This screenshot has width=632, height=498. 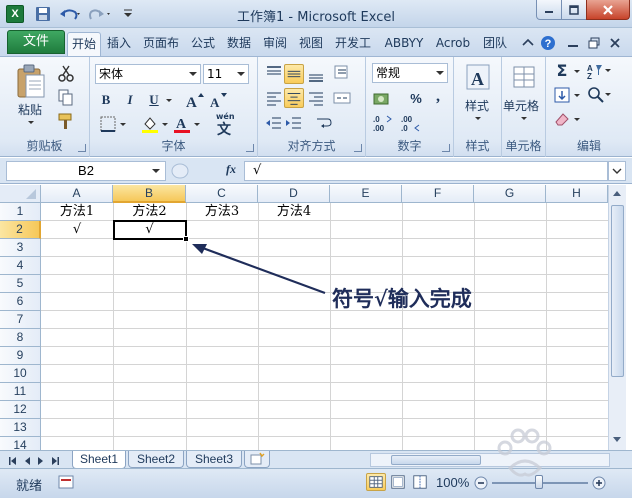 What do you see at coordinates (548, 43) in the screenshot?
I see `help-icon: ?` at bounding box center [548, 43].